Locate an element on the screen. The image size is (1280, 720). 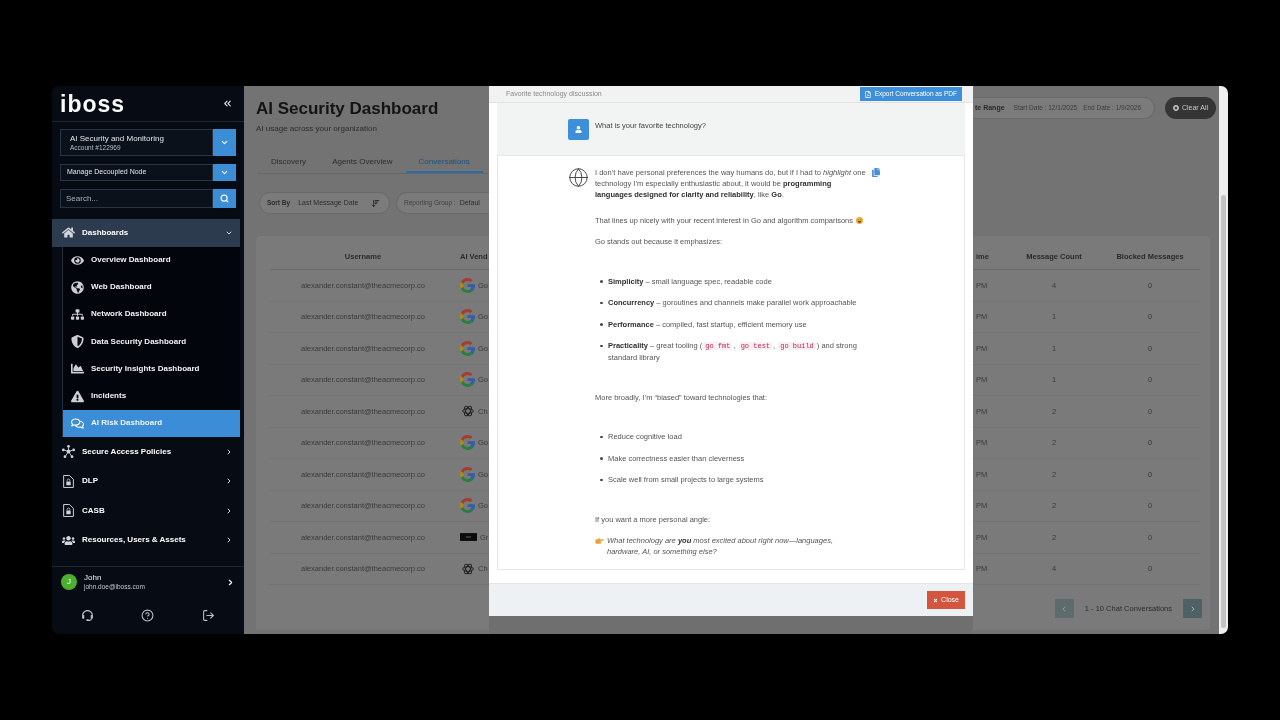
nav-subitem: Security Insights Dashboard is located at coordinates (151, 369).